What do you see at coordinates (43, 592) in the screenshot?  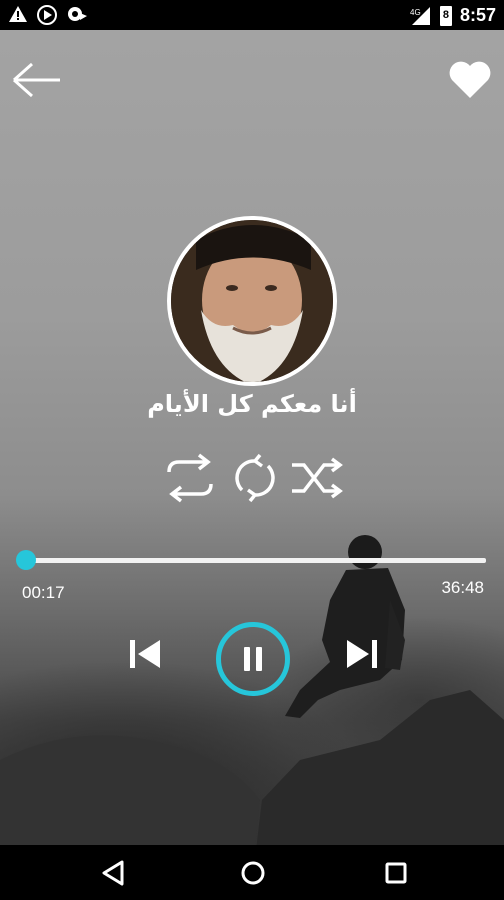 I see `elapsed-time: 00:17` at bounding box center [43, 592].